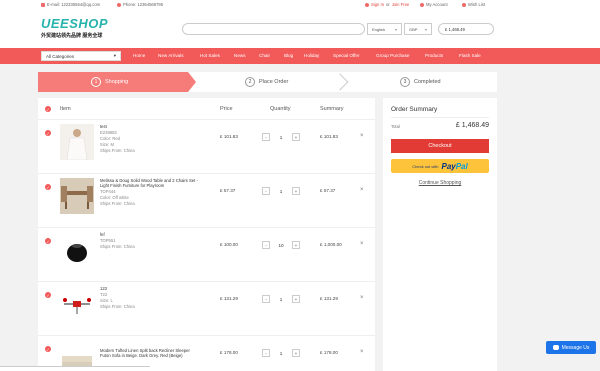  Describe the element at coordinates (377, 4) in the screenshot. I see `sign-in-link: Sign In` at that location.